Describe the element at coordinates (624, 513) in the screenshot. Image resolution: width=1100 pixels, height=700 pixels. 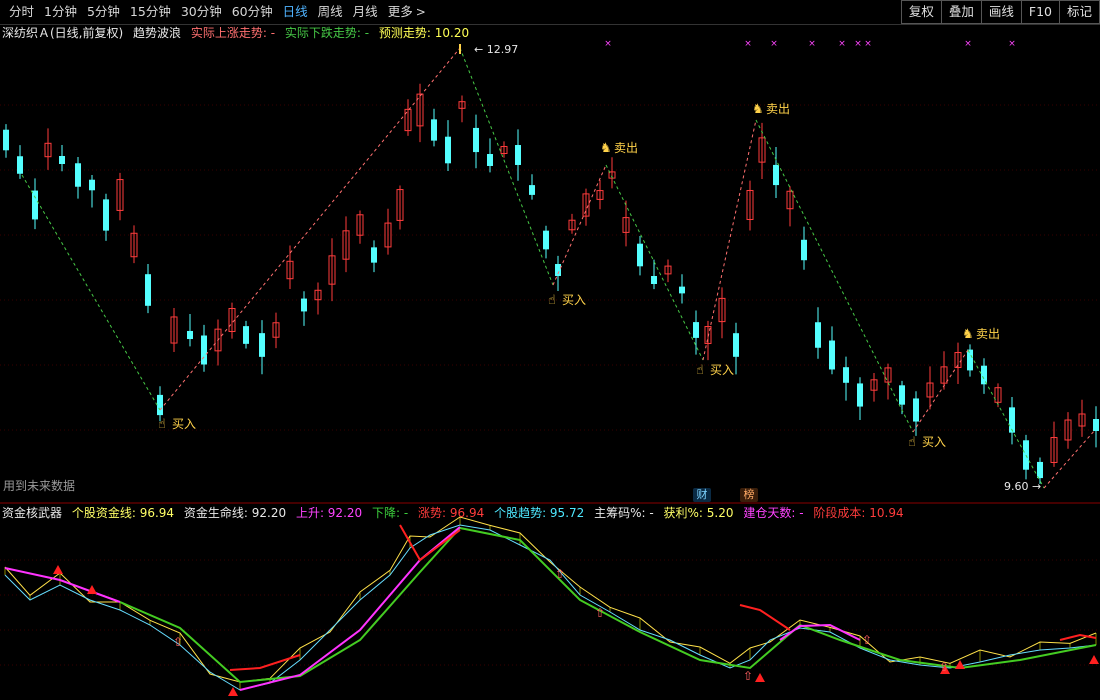
I see `main-chips-value: 主筹码%: -` at that location.